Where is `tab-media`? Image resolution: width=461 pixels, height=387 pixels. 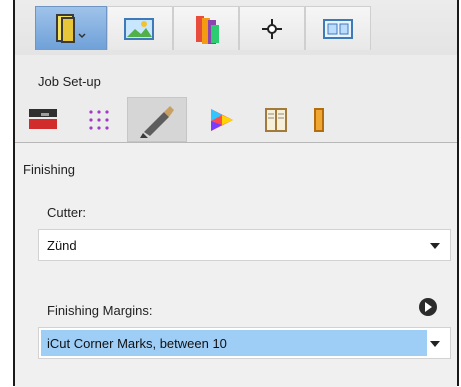 tab-media is located at coordinates (43, 119).